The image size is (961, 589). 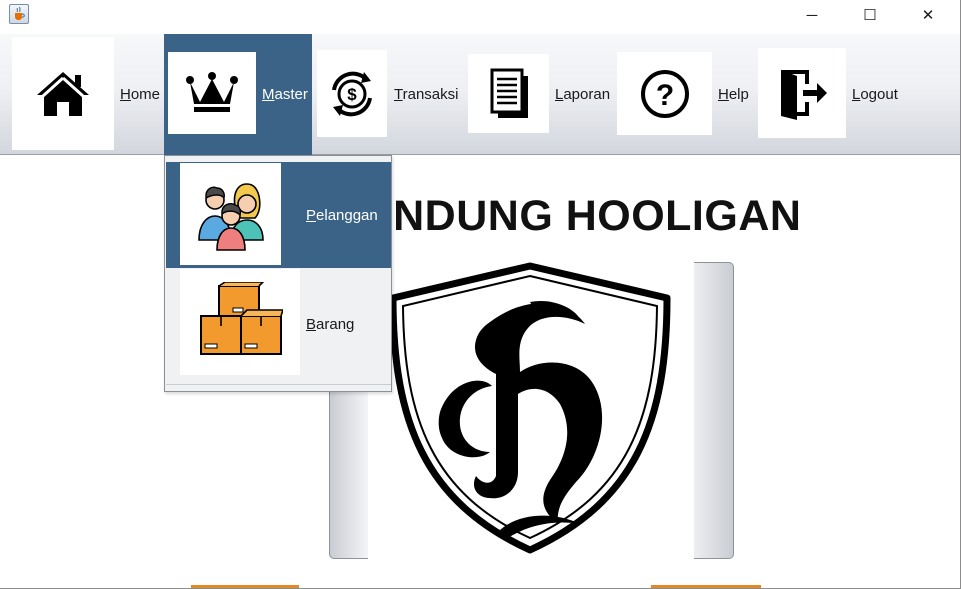 I want to click on menu-logout-label: Logout, so click(x=875, y=94).